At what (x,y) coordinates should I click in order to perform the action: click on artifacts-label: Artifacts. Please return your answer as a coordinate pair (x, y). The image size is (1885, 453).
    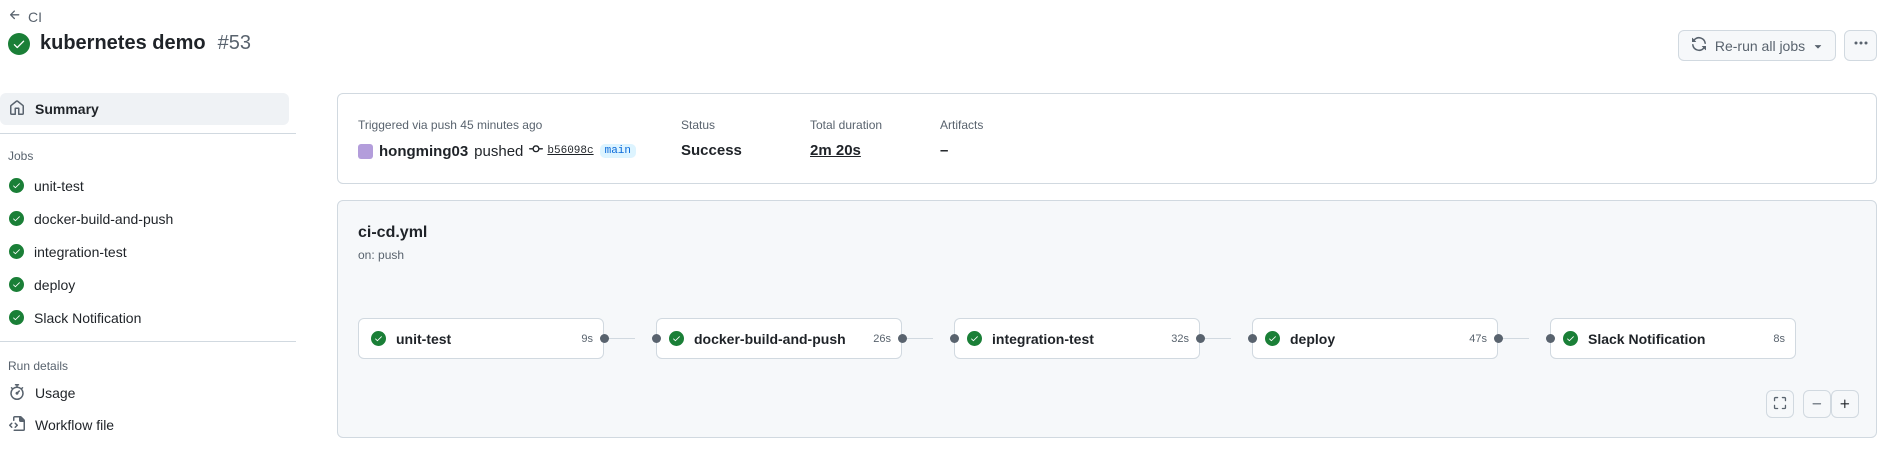
    Looking at the image, I should click on (962, 125).